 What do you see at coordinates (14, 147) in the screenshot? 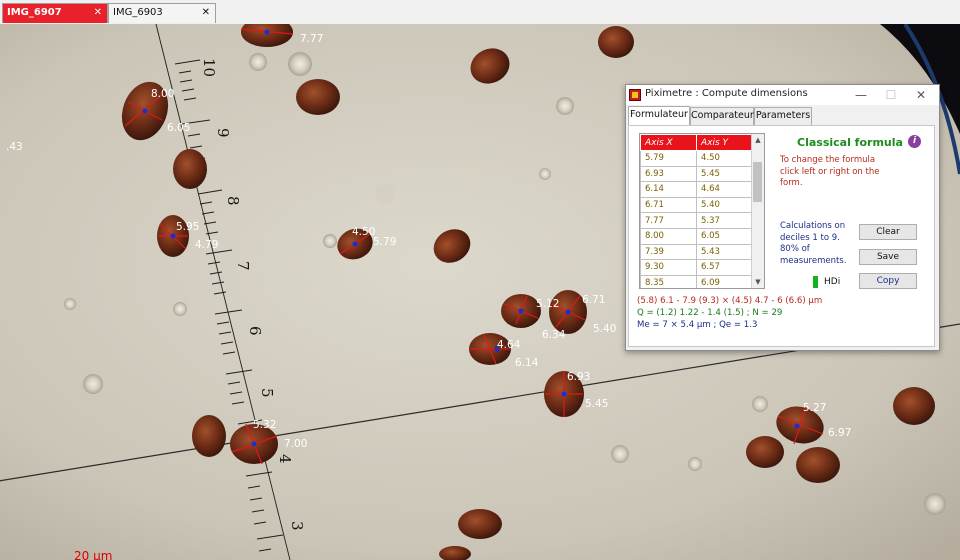
I see `measurement-label: .43` at bounding box center [14, 147].